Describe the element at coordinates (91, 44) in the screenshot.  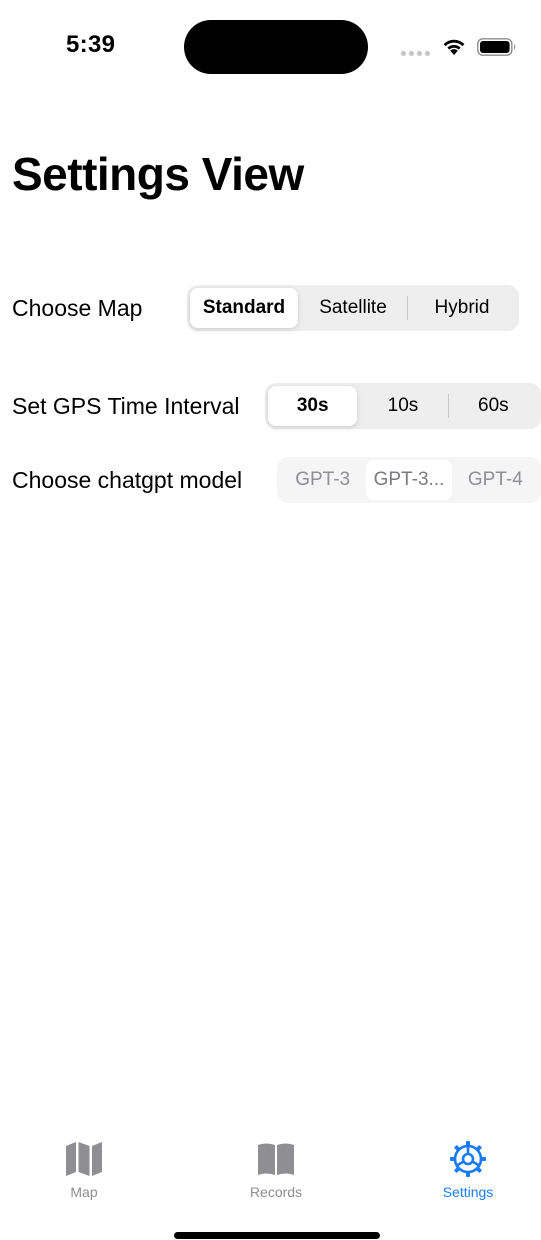
I see `status-time: 5:39` at that location.